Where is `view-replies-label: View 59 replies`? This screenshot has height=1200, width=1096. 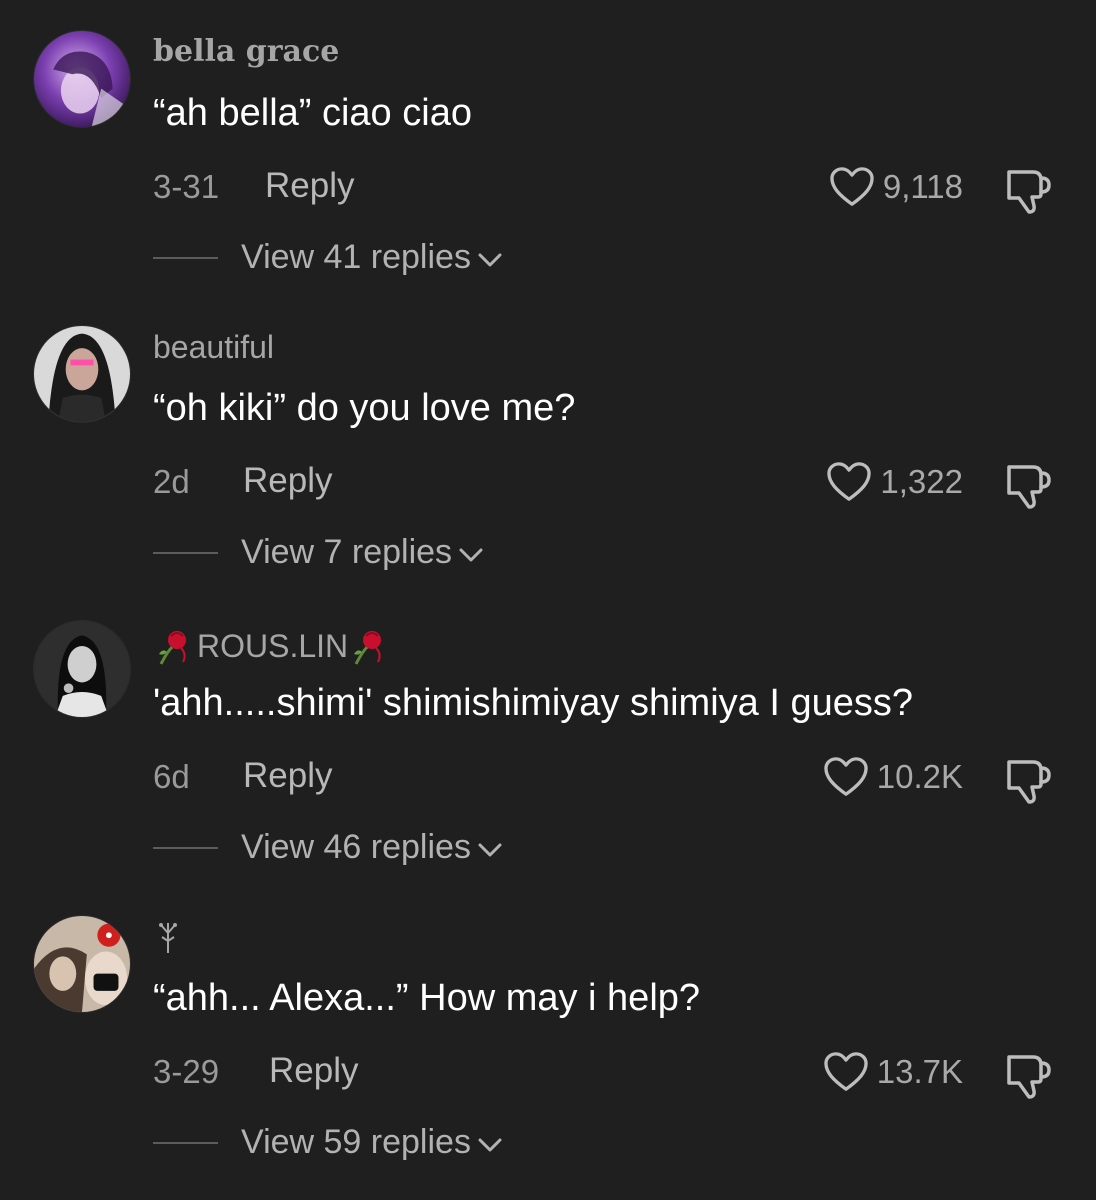 view-replies-label: View 59 replies is located at coordinates (356, 1142).